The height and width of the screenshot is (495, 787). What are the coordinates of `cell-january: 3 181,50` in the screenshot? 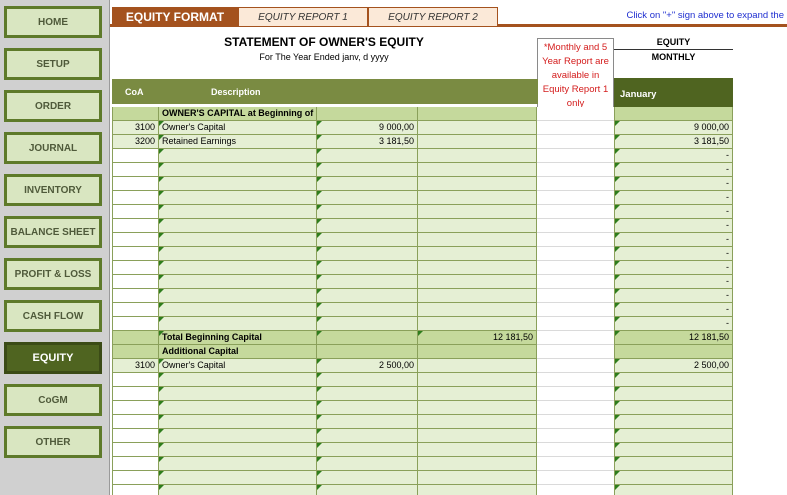 It's located at (673, 142).